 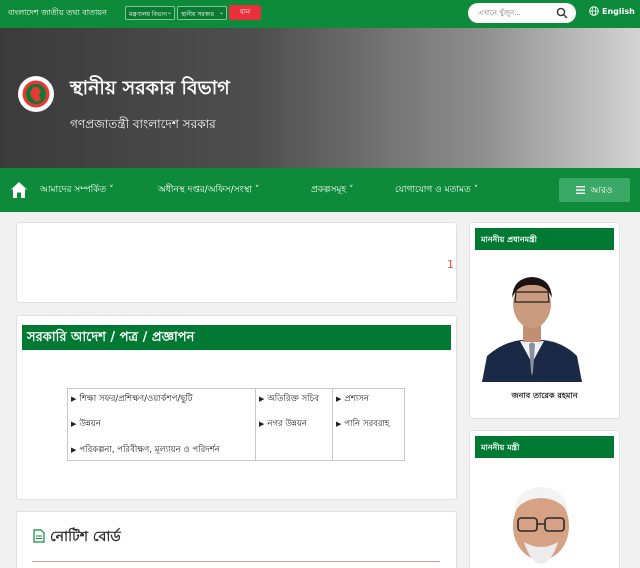 What do you see at coordinates (150, 90) in the screenshot?
I see `site-title: স্থানীয় সরকার বিভাগ` at bounding box center [150, 90].